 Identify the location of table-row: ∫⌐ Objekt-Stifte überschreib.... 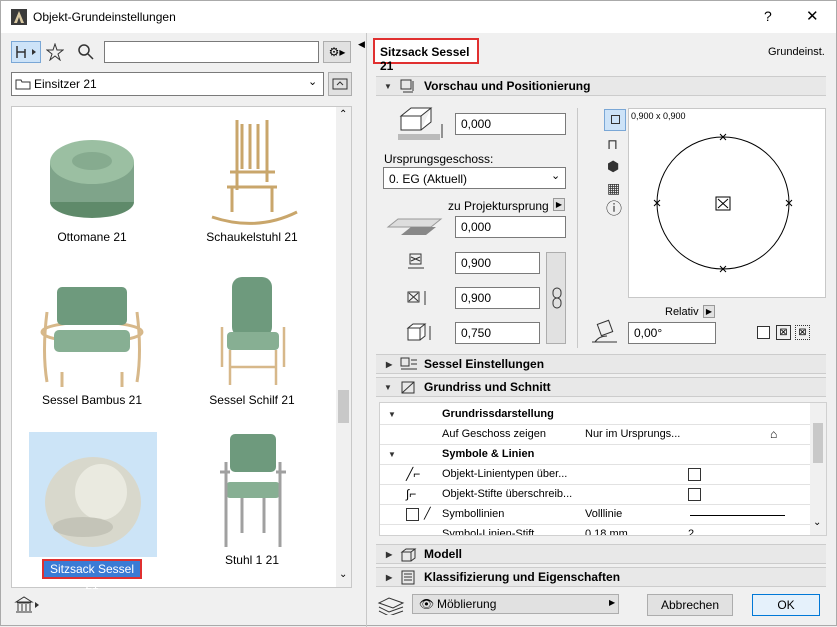
(595, 495).